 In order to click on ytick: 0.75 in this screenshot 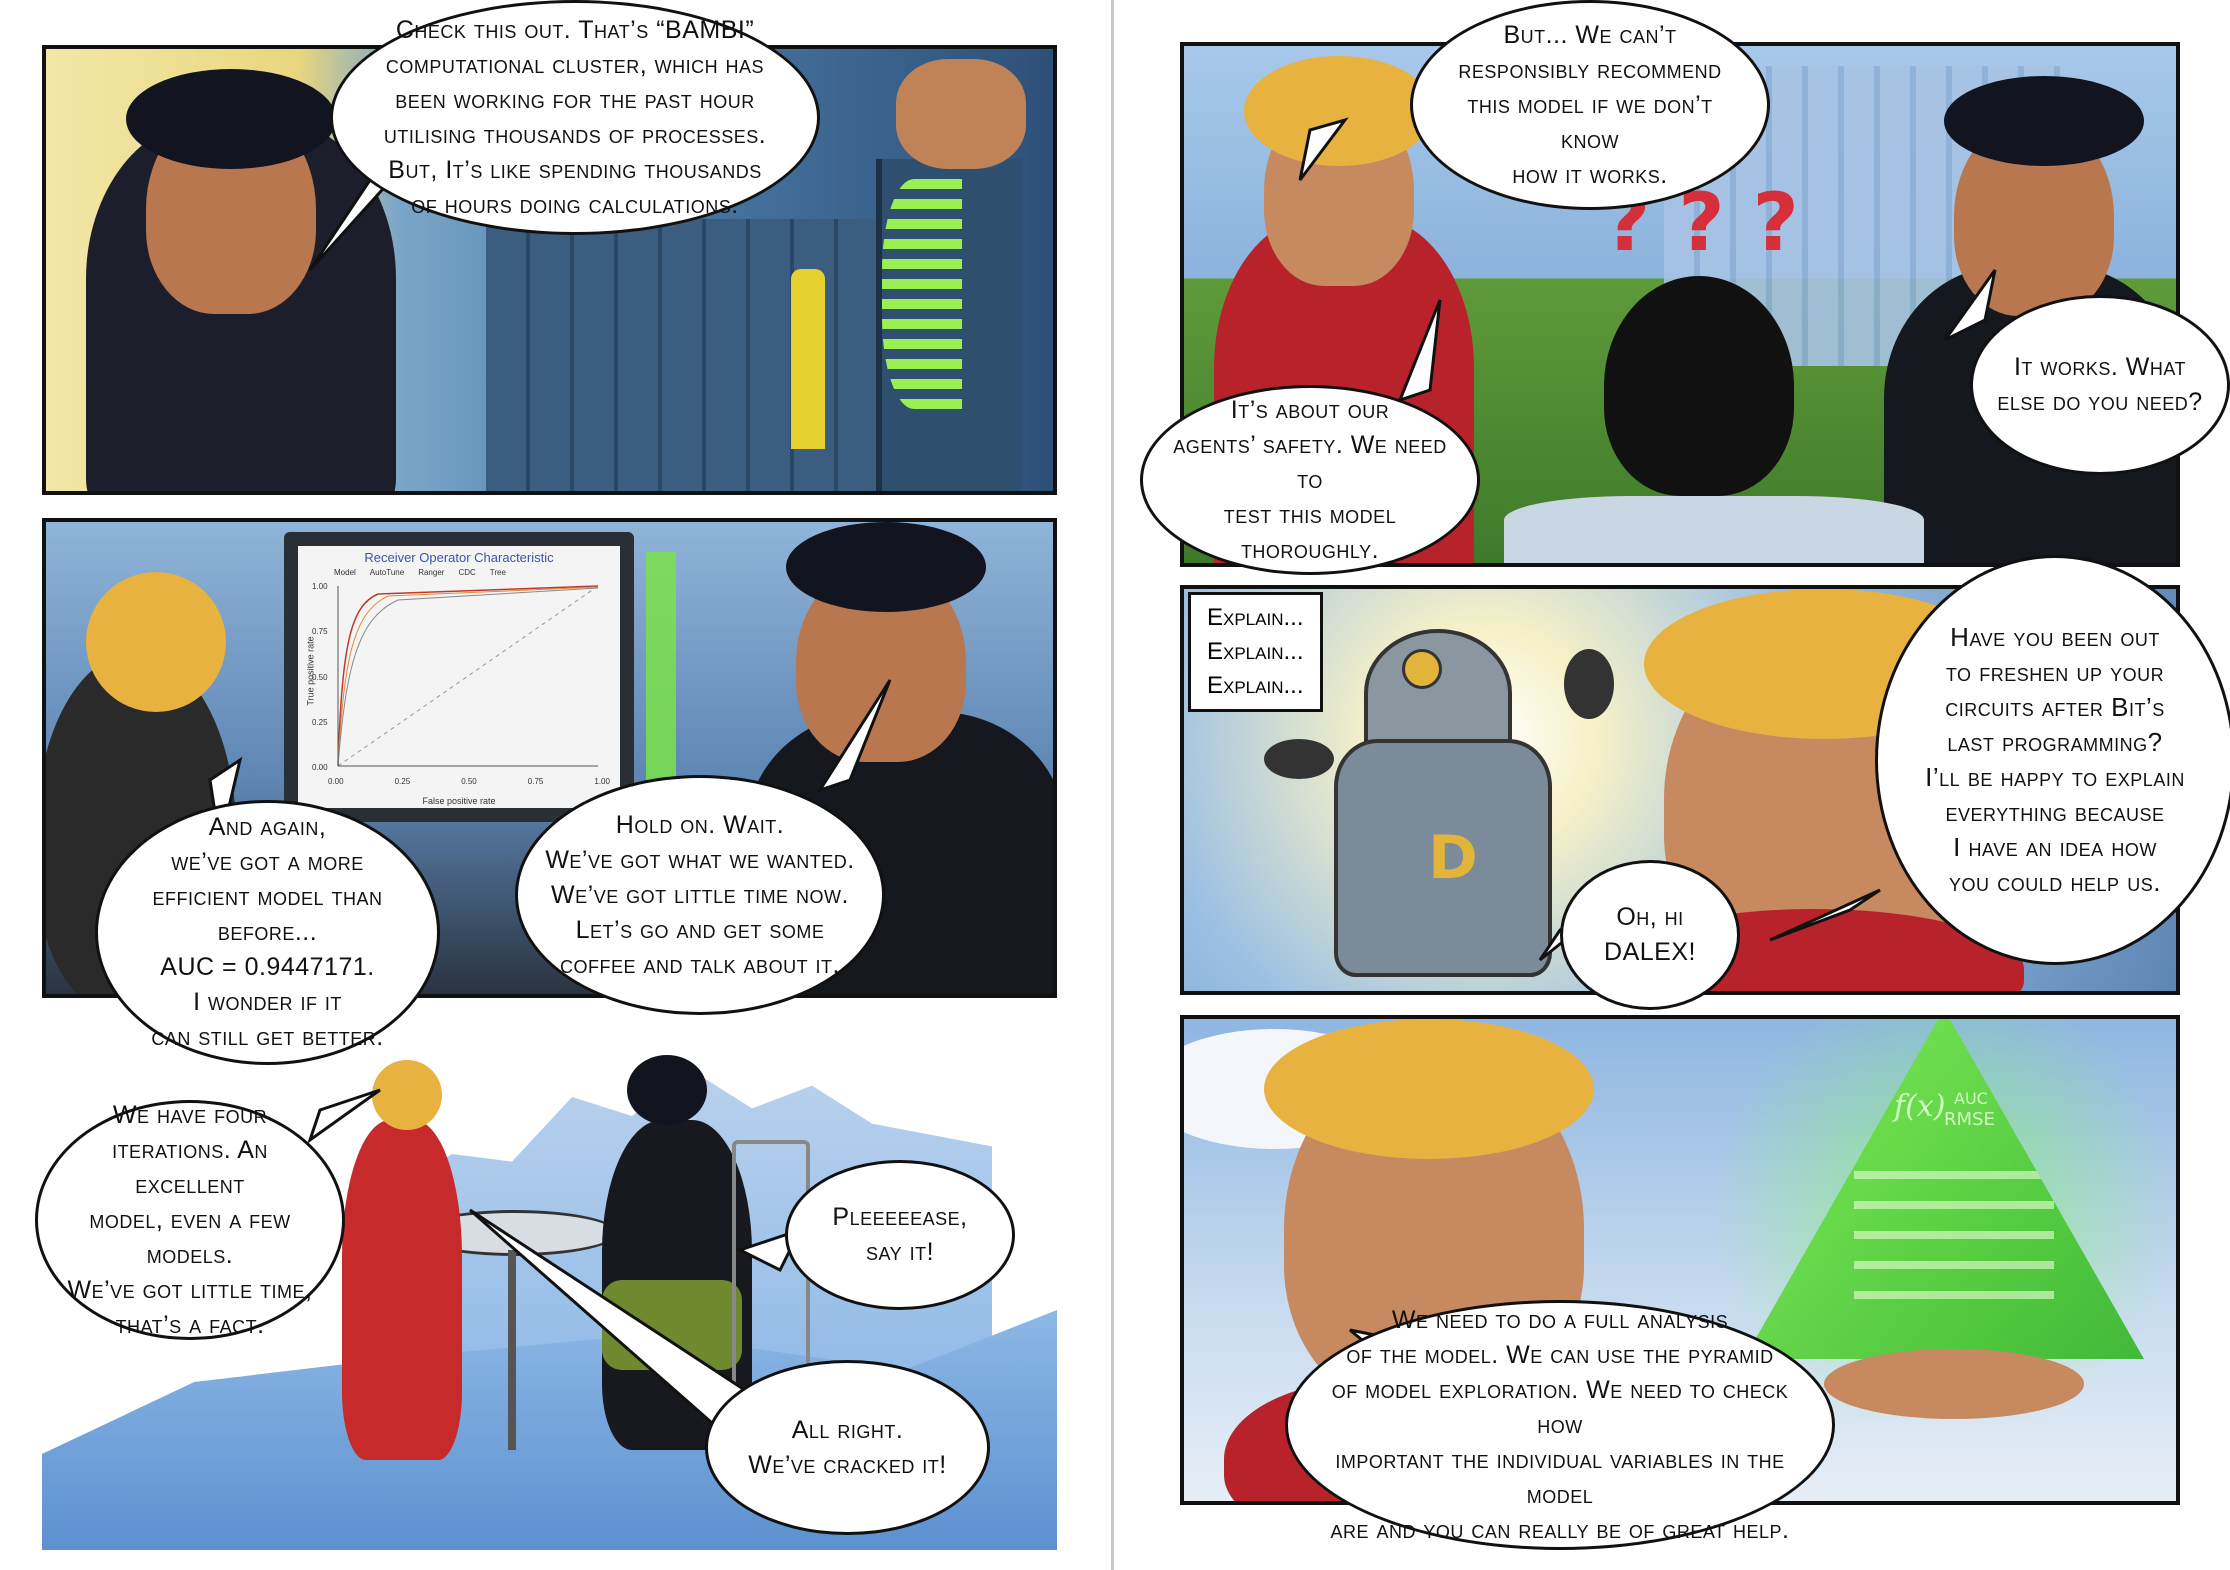, I will do `click(320, 632)`.